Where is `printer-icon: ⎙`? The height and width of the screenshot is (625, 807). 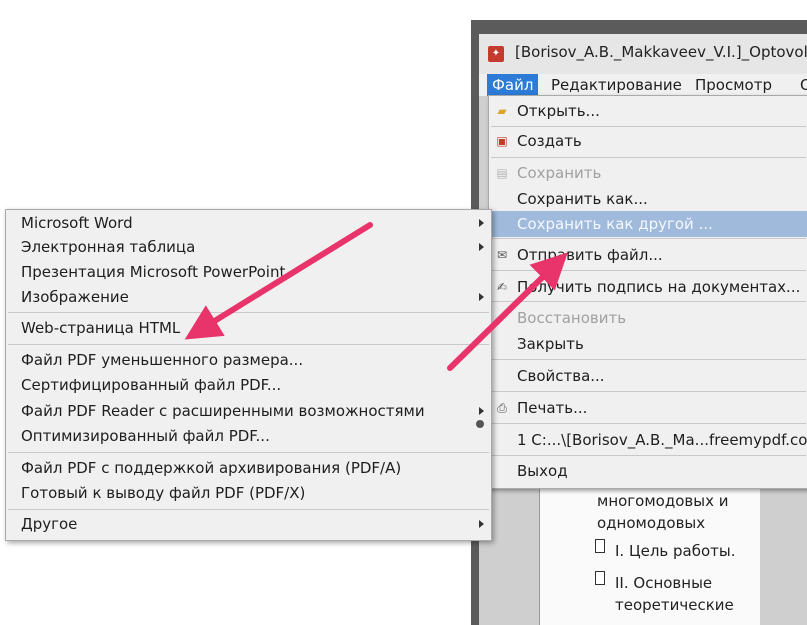
printer-icon: ⎙ is located at coordinates (502, 408).